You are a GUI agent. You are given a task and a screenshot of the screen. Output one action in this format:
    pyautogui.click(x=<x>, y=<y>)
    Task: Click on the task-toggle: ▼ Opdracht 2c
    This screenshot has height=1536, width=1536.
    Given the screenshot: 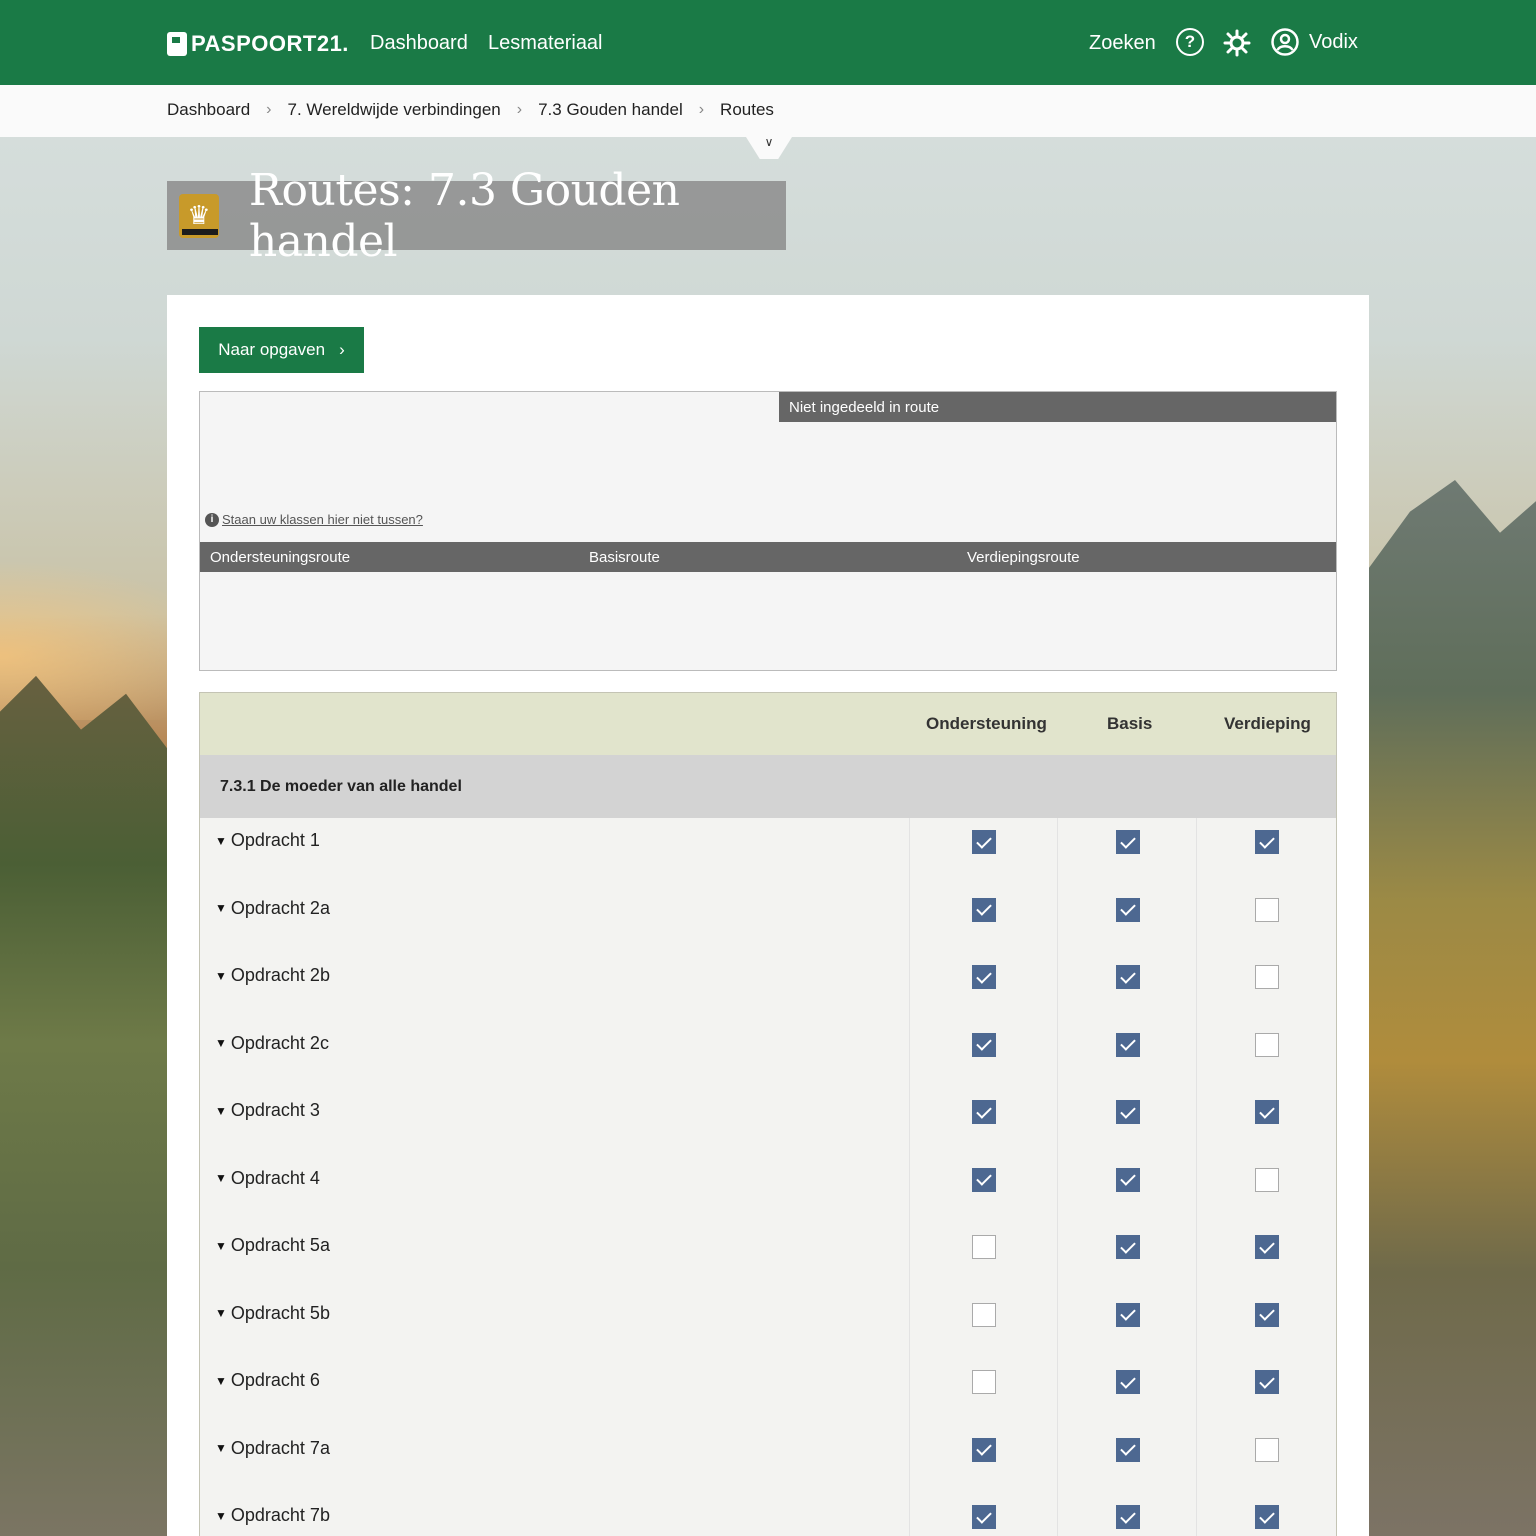 What is the action you would take?
    pyautogui.click(x=272, y=1043)
    